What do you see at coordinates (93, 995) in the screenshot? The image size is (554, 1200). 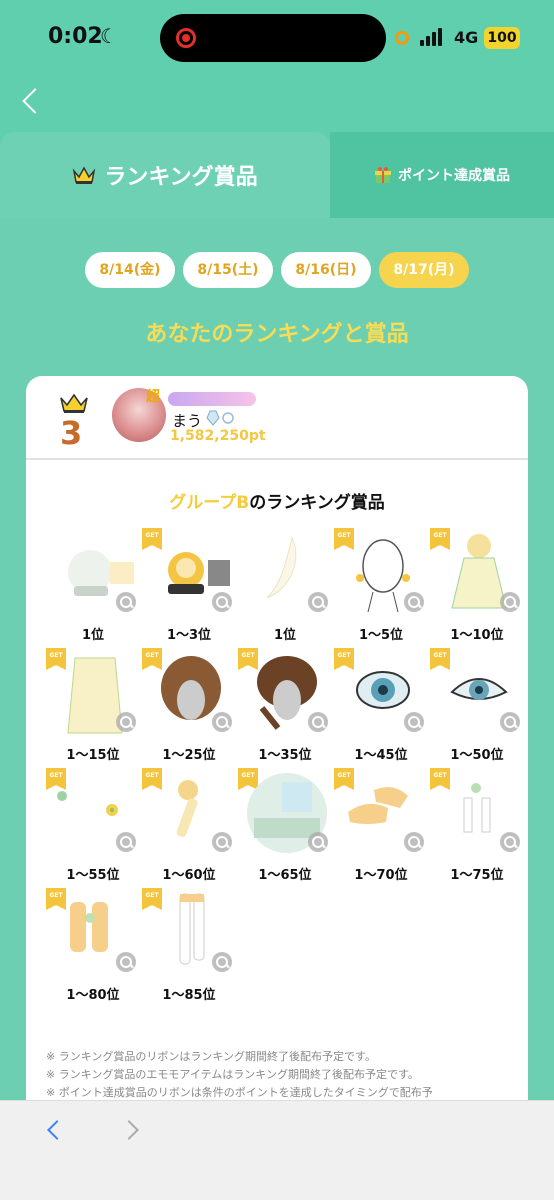 I see `rank-range: 1〜80位` at bounding box center [93, 995].